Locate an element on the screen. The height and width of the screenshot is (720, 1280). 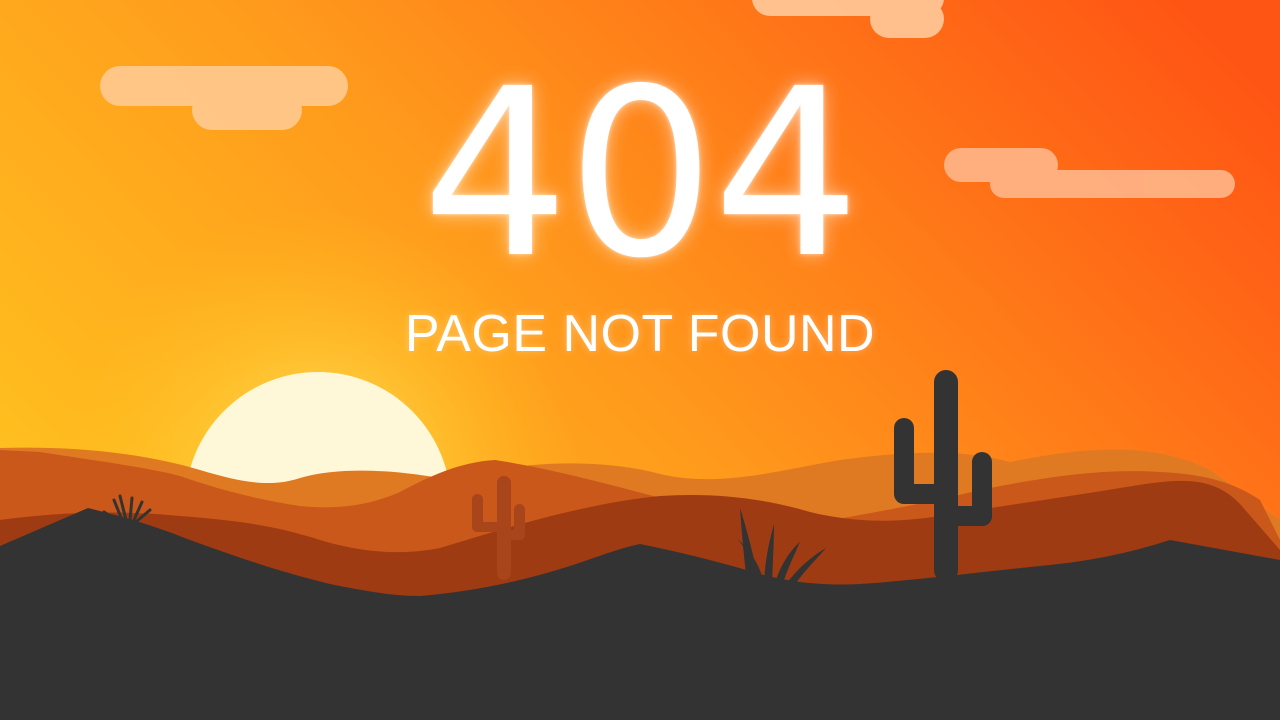
error-code-heading: 404 is located at coordinates (641, 174).